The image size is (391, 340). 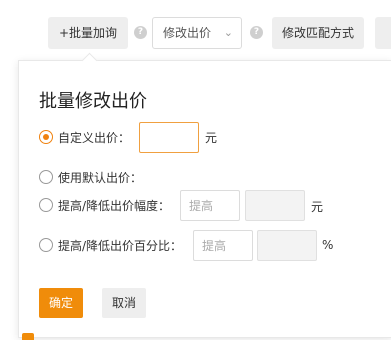 I want to click on radio-default-bid, so click(x=46, y=177).